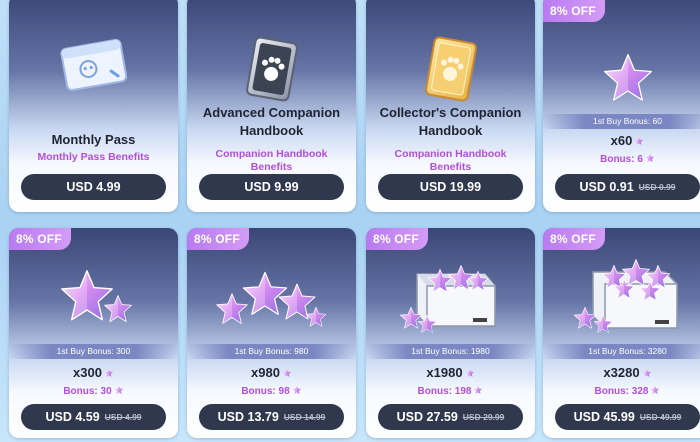  I want to click on gem-quantity-text: x3280, so click(621, 372).